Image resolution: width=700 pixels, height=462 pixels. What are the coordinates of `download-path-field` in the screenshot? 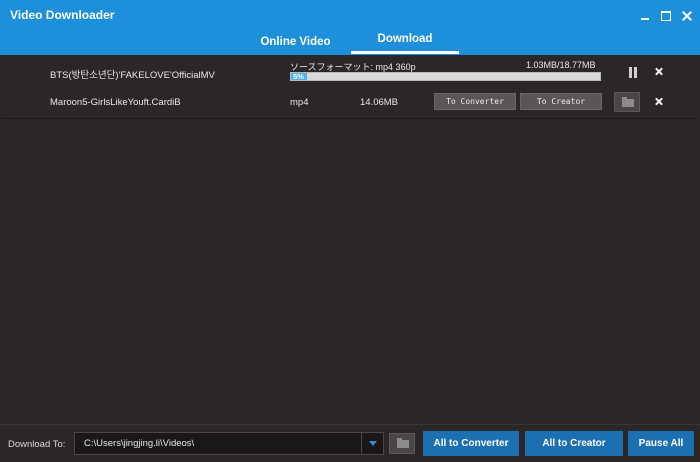 It's located at (229, 443).